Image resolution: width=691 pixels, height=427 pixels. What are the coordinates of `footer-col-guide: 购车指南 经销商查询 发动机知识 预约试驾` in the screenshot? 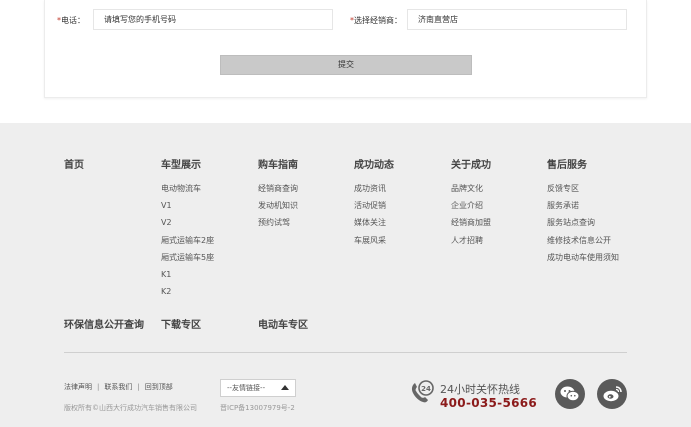 It's located at (278, 195).